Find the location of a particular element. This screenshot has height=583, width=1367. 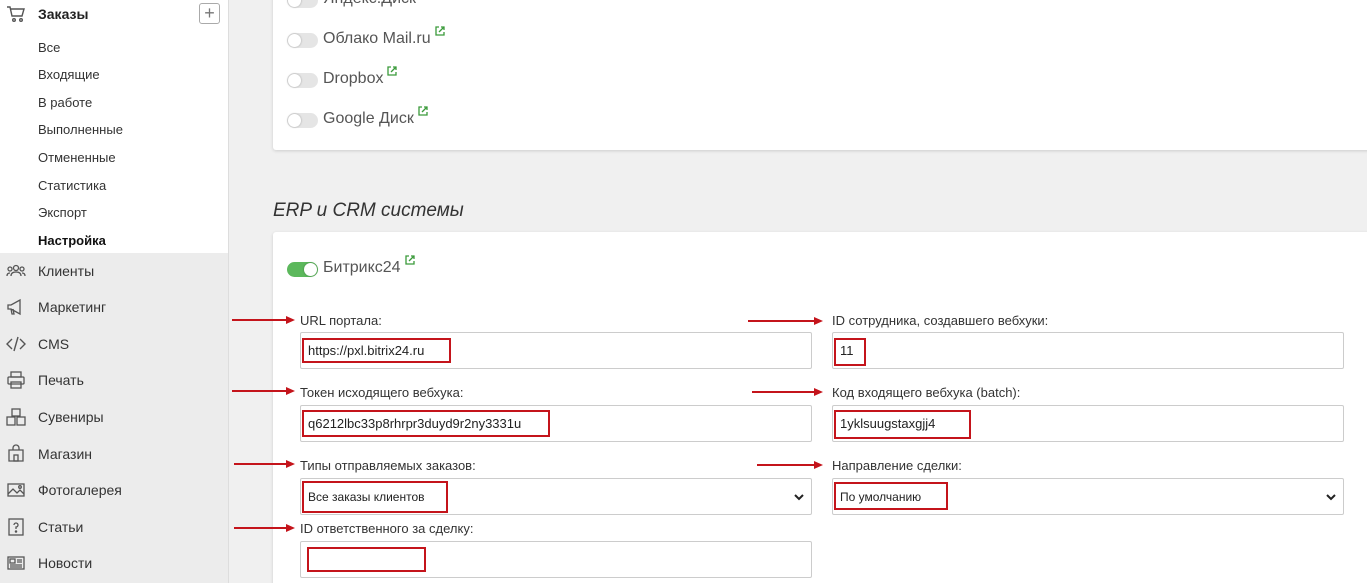

erp-section-title: ERP и CRM системы is located at coordinates (368, 210).